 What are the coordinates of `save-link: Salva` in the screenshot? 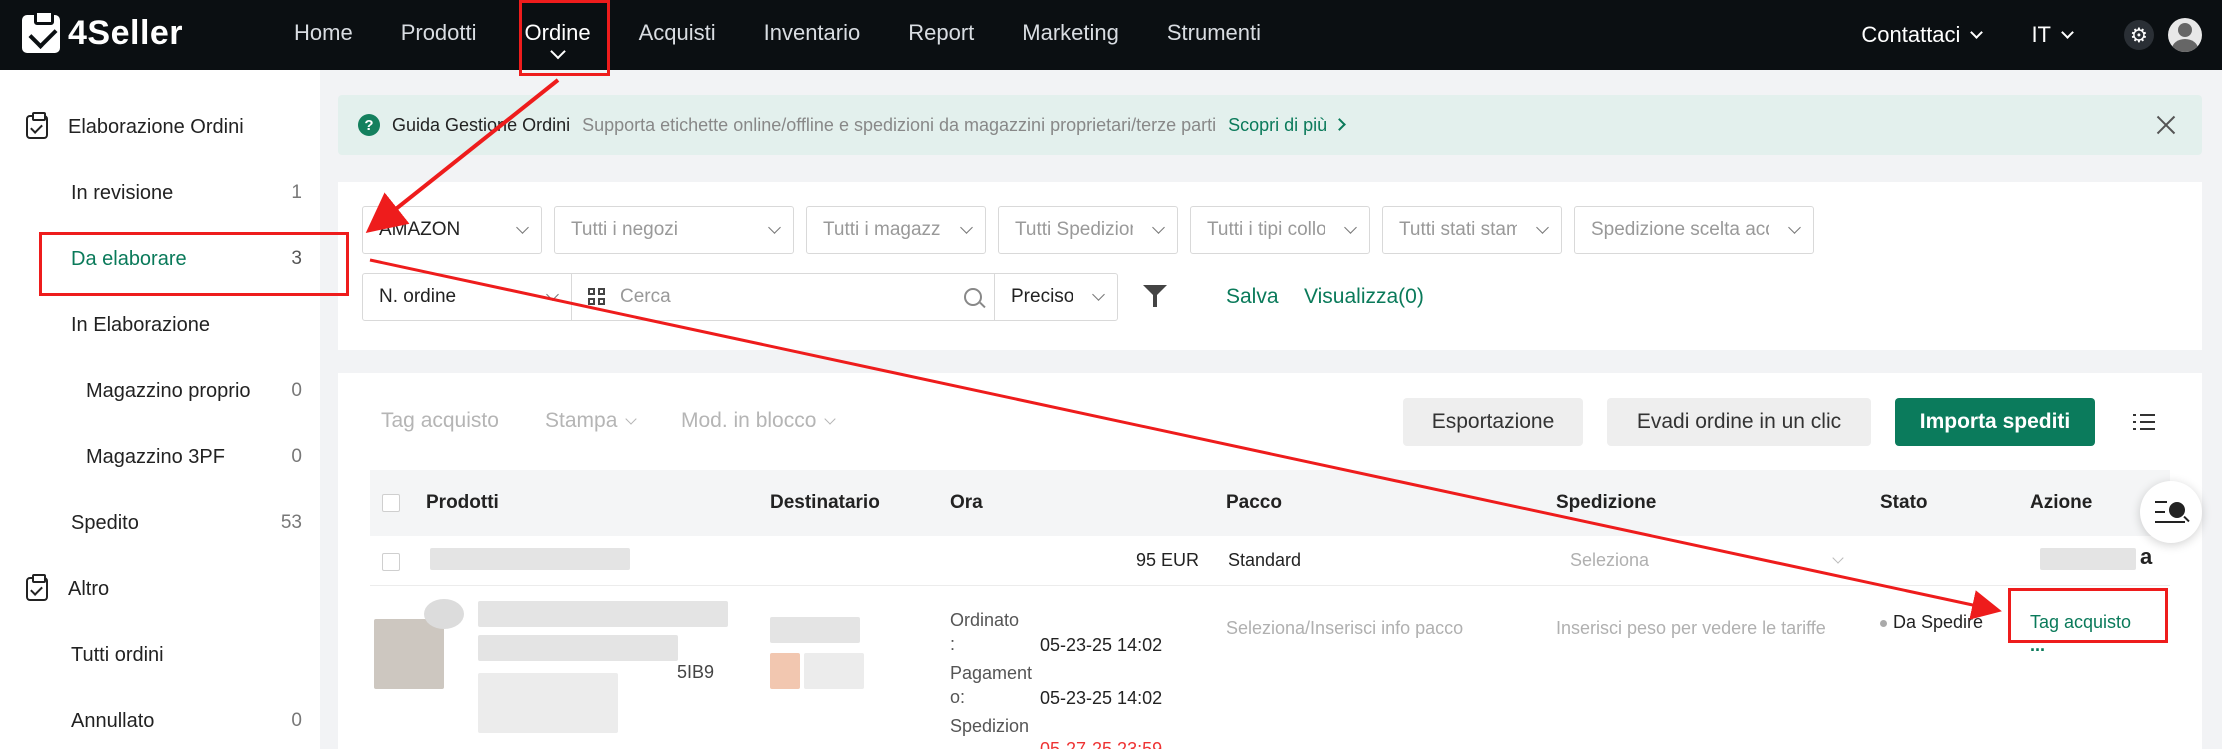 It's located at (1252, 297).